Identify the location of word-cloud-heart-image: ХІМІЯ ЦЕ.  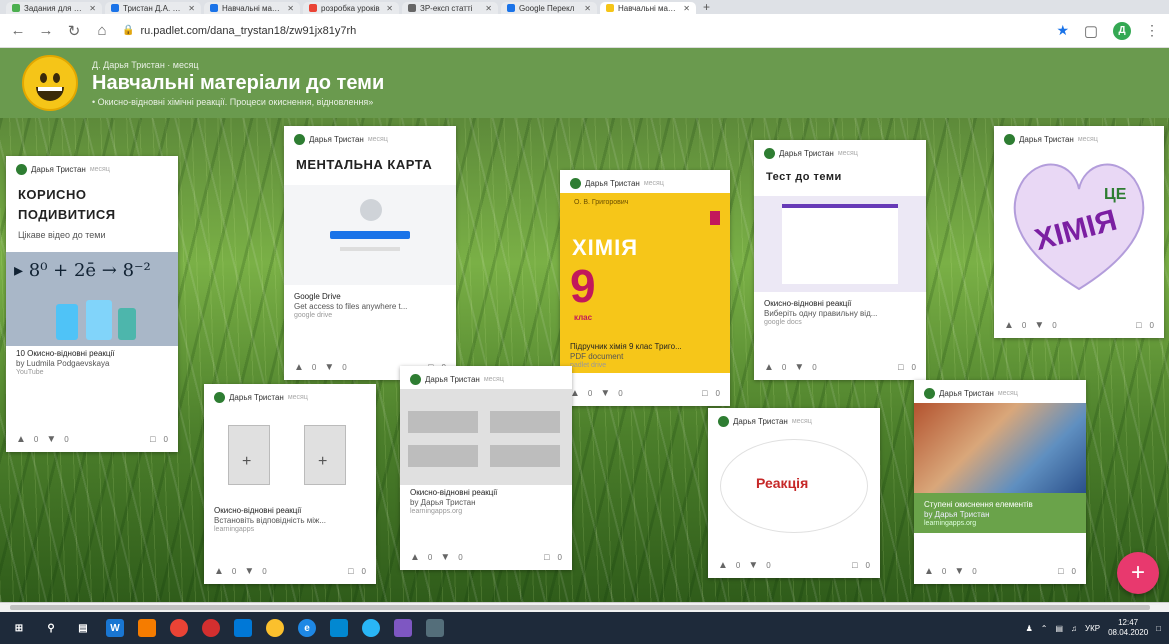
(1079, 224).